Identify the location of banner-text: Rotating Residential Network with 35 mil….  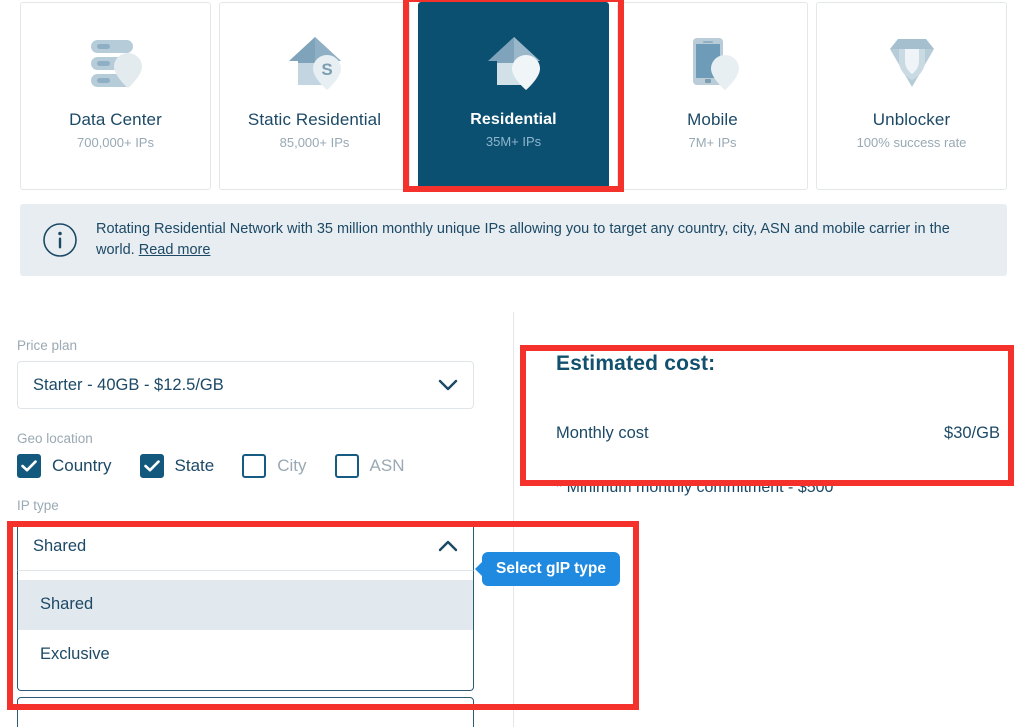
(540, 240).